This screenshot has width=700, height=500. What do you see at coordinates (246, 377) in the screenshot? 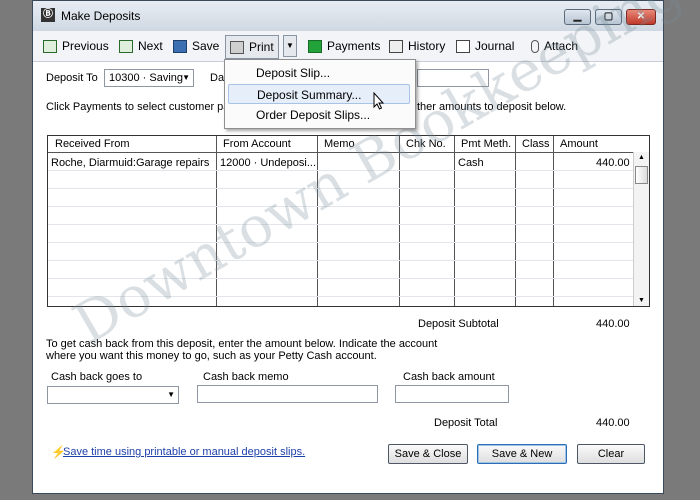
I see `cashback-memo-label: Cash back memo` at bounding box center [246, 377].